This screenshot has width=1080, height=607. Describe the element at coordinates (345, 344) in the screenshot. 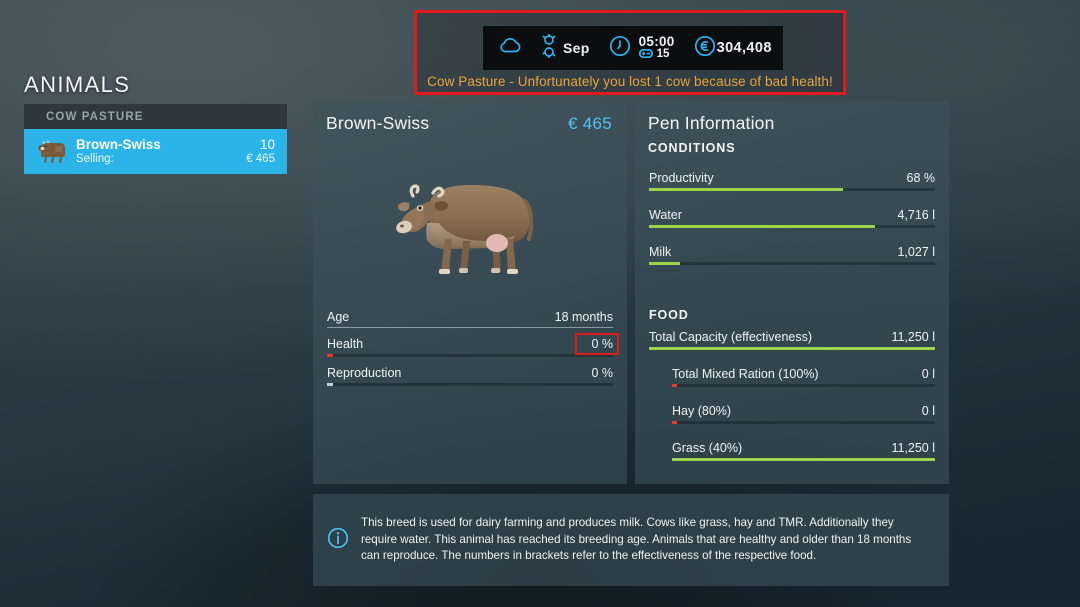

I see `animal-stat-label-1: Health` at that location.